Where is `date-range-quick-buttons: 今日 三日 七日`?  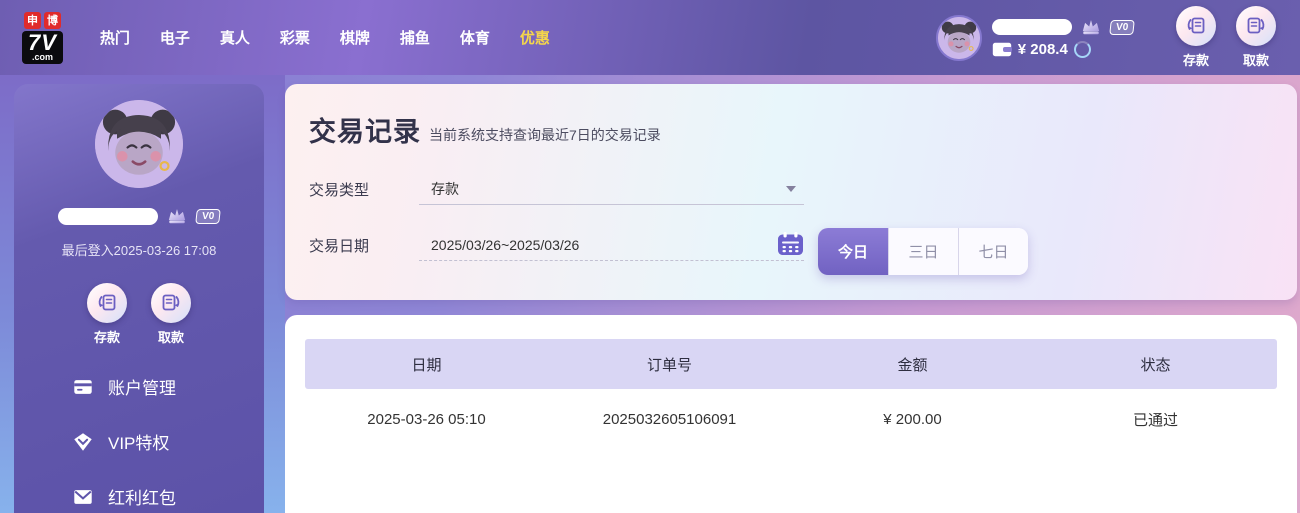
date-range-quick-buttons: 今日 三日 七日 is located at coordinates (923, 251).